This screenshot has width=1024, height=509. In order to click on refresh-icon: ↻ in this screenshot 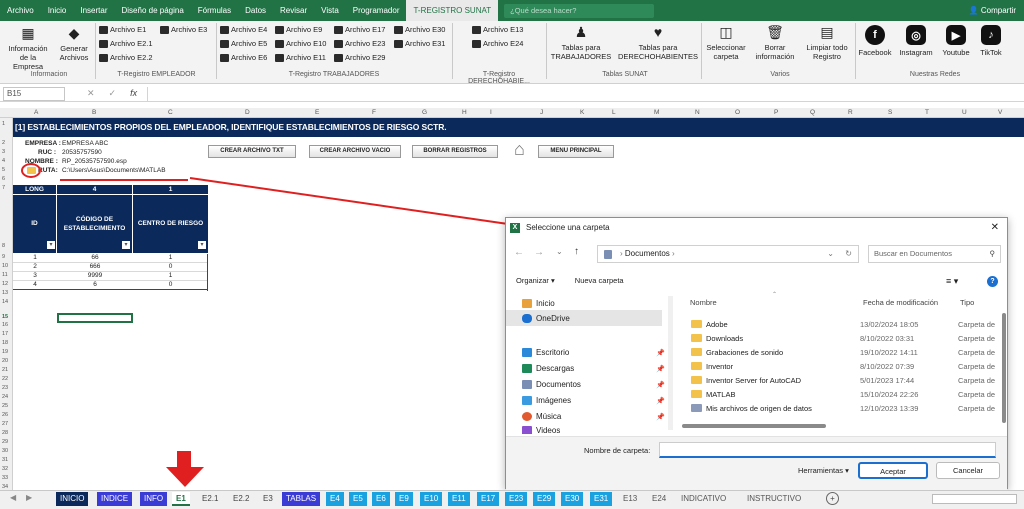, I will do `click(848, 254)`.